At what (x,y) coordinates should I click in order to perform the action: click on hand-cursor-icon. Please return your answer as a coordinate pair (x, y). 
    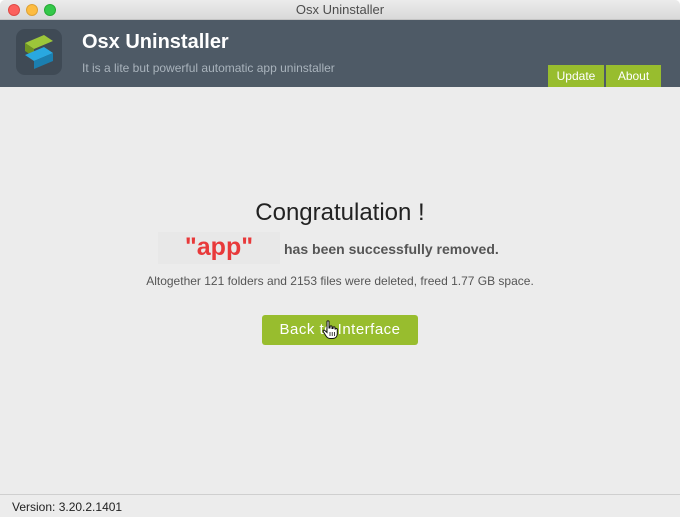
    Looking at the image, I should click on (330, 329).